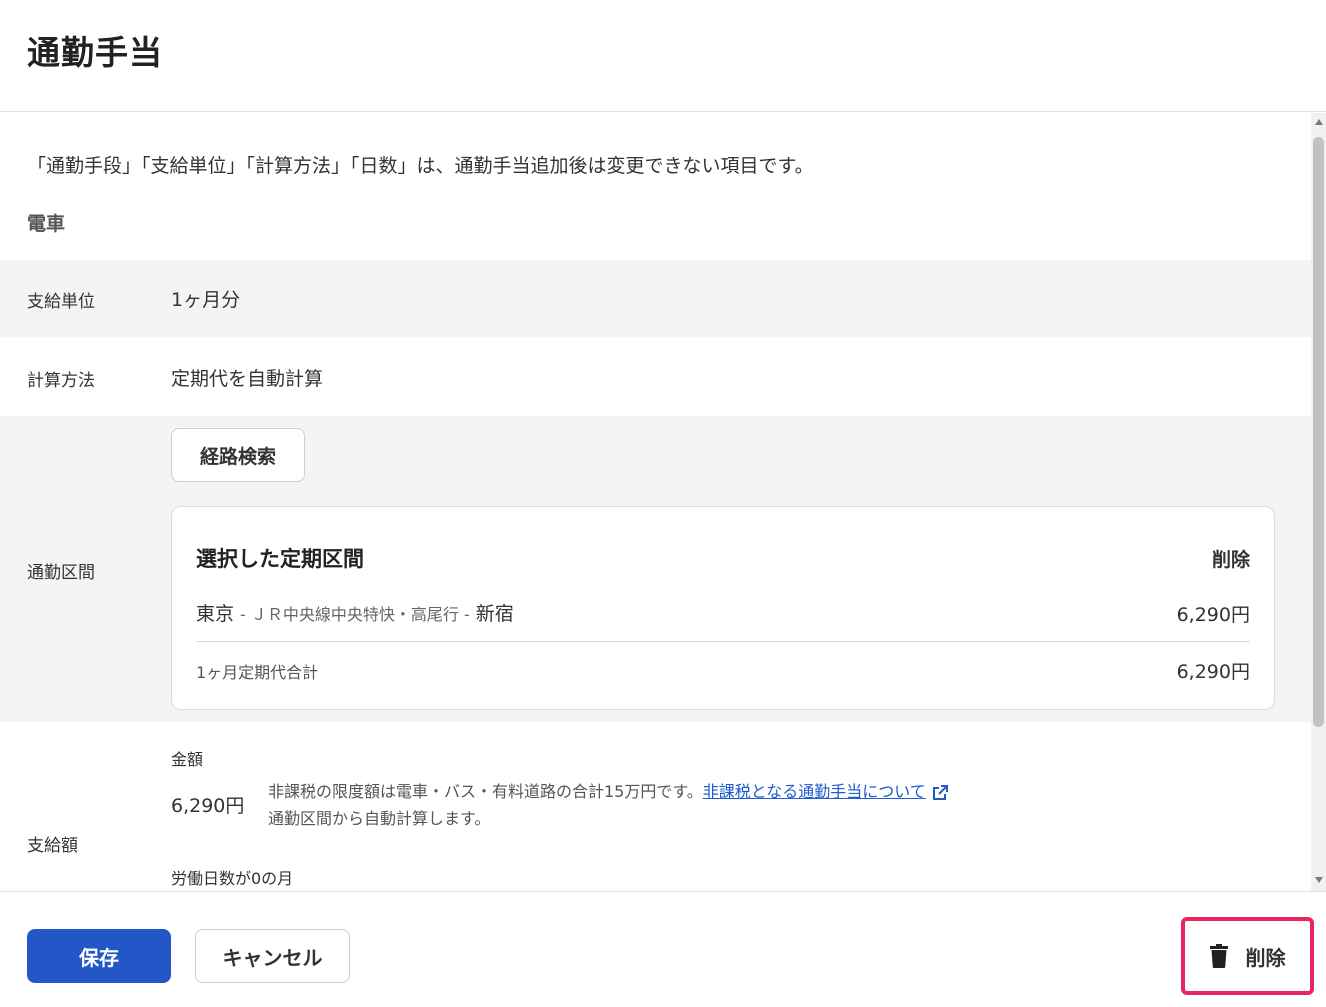 Image resolution: width=1326 pixels, height=1007 pixels. I want to click on route-search-button: 経路検索, so click(238, 455).